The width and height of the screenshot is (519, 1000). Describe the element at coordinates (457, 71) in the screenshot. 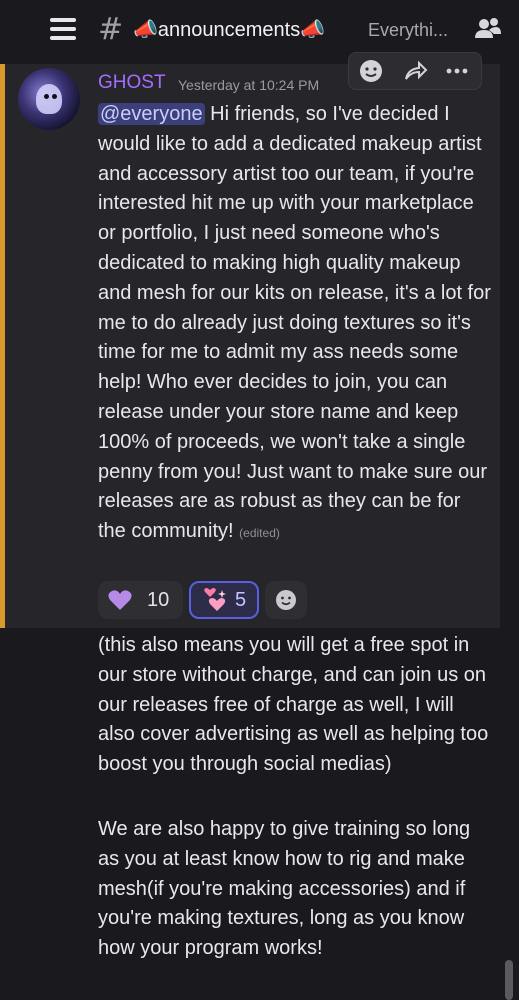

I see `more-options-icon` at that location.